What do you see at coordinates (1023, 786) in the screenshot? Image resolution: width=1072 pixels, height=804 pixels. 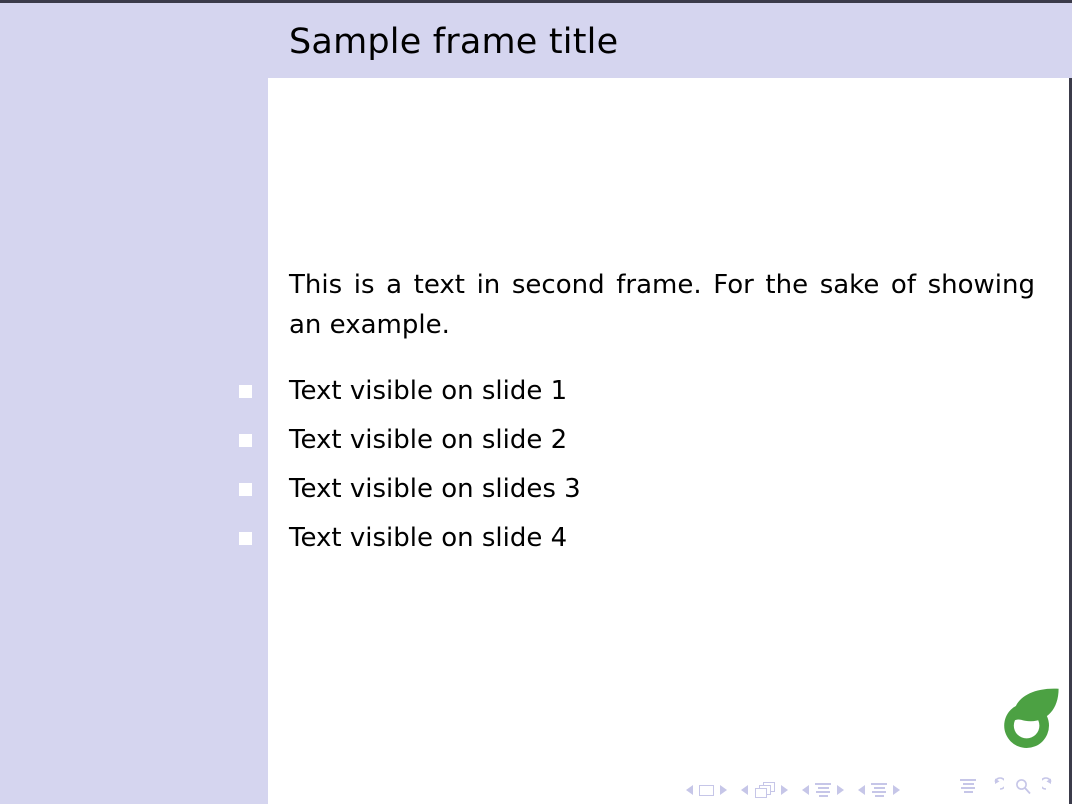 I see `search-icon` at bounding box center [1023, 786].